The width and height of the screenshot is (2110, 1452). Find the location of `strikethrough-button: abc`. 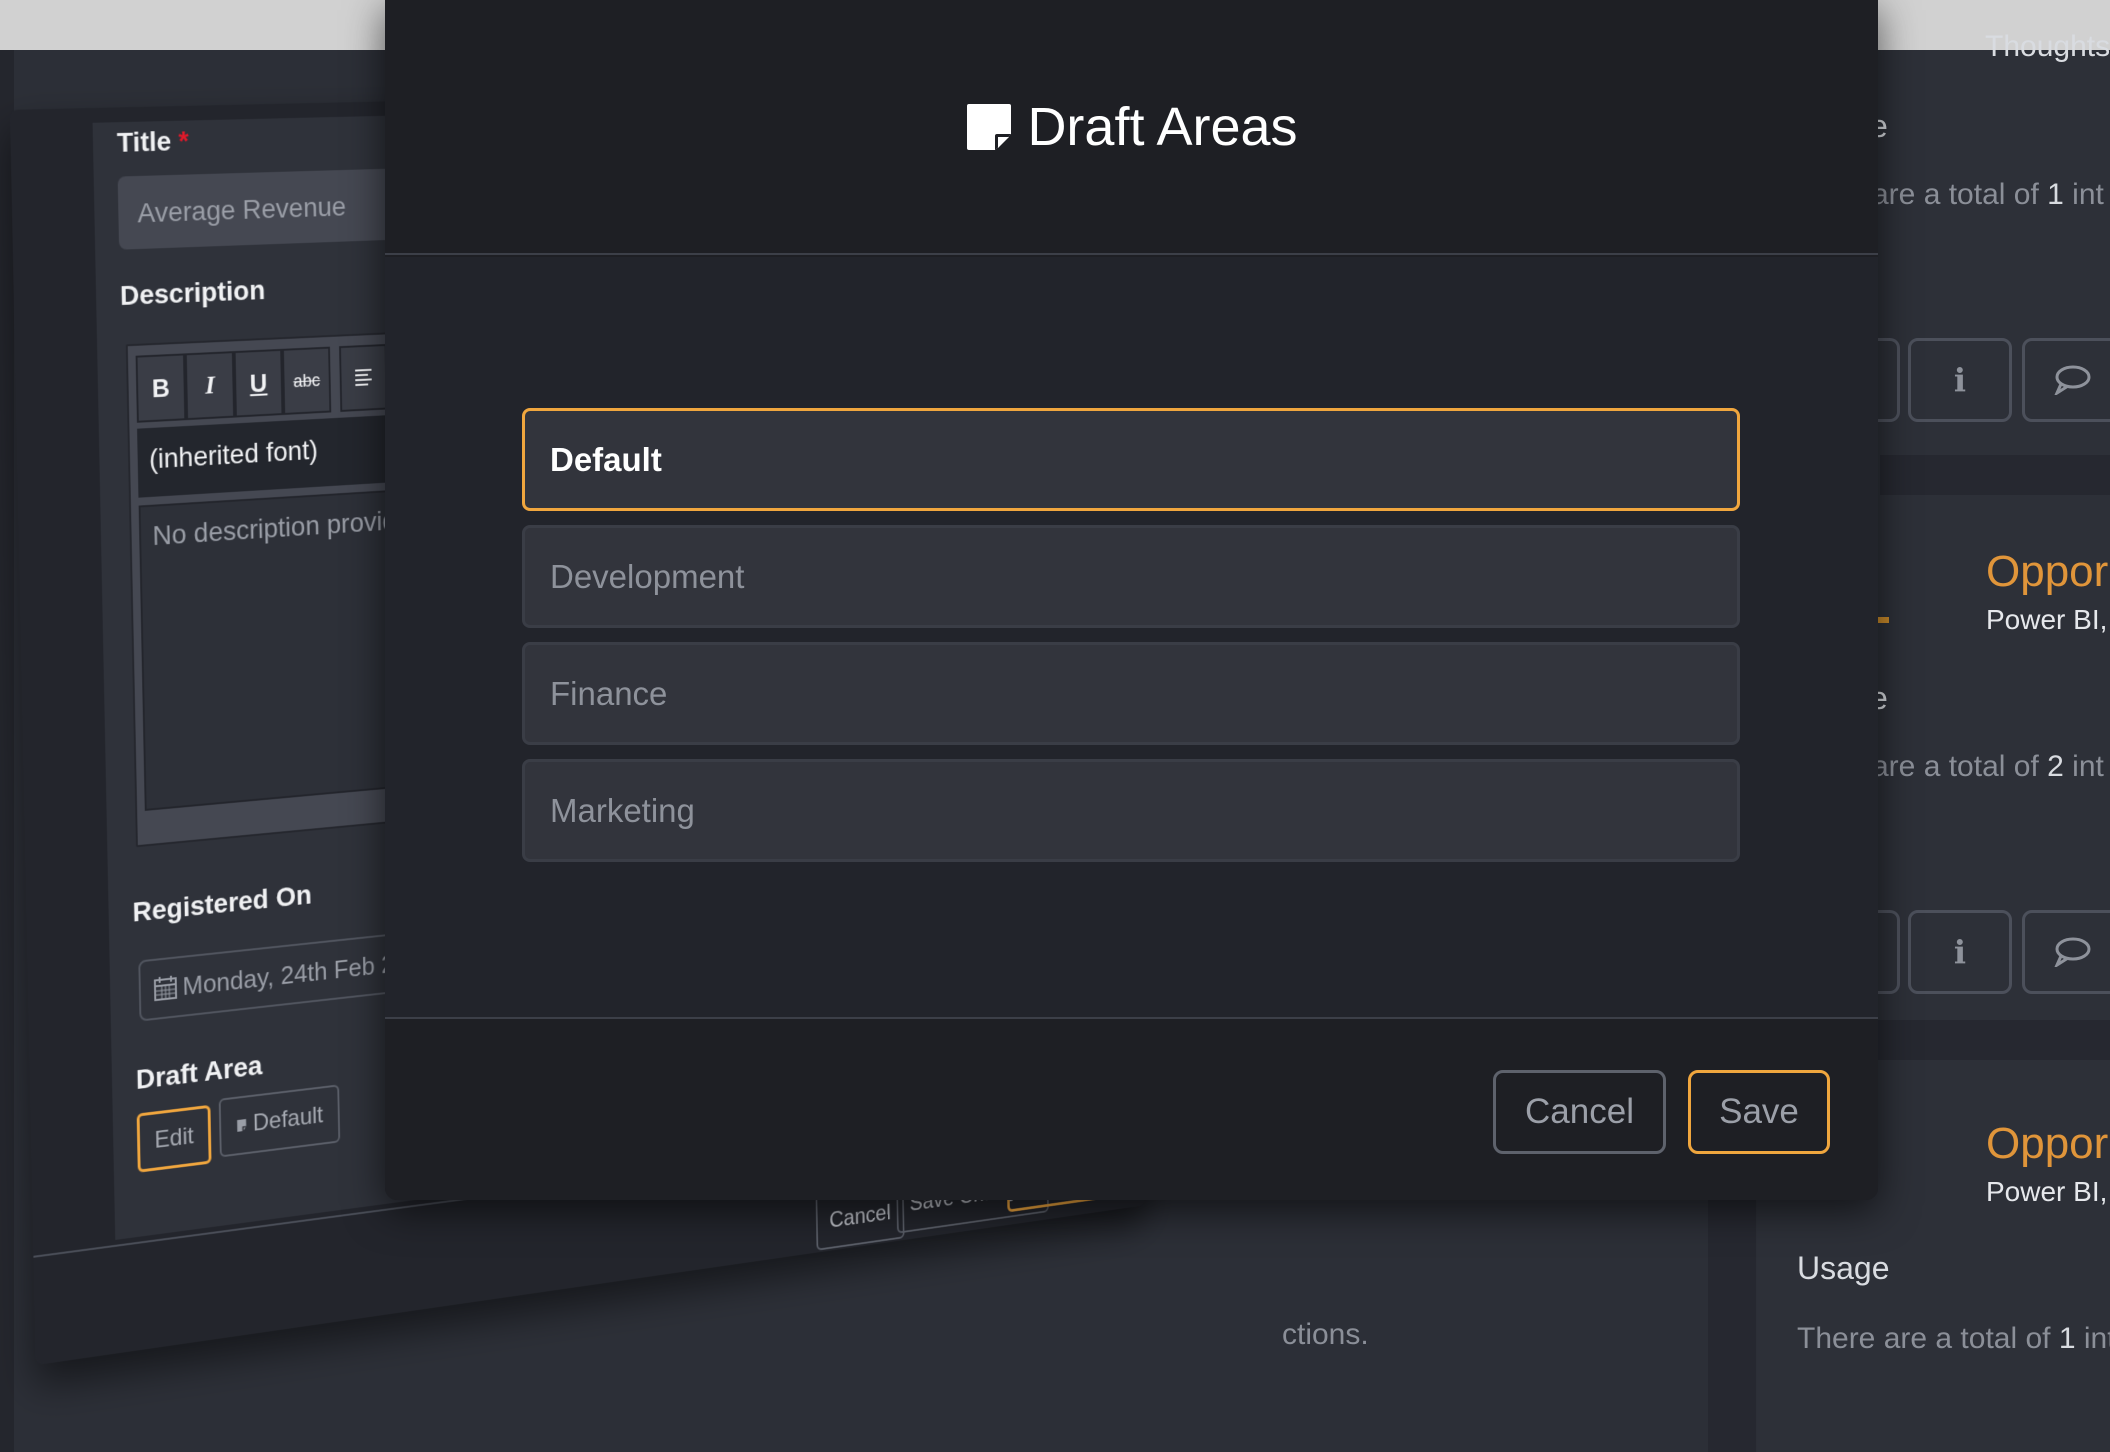

strikethrough-button: abc is located at coordinates (307, 380).